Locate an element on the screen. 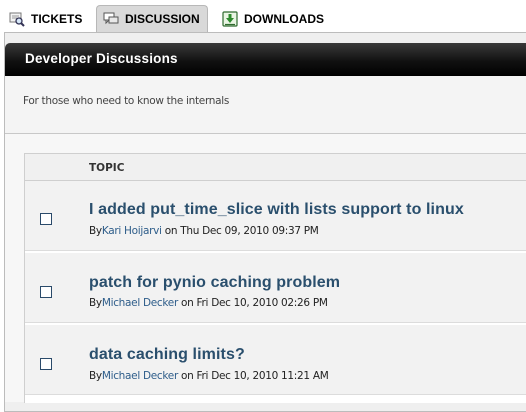 The width and height of the screenshot is (526, 412). posted-date: on Thu Dec 09, 2010 09:37 PM is located at coordinates (241, 231).